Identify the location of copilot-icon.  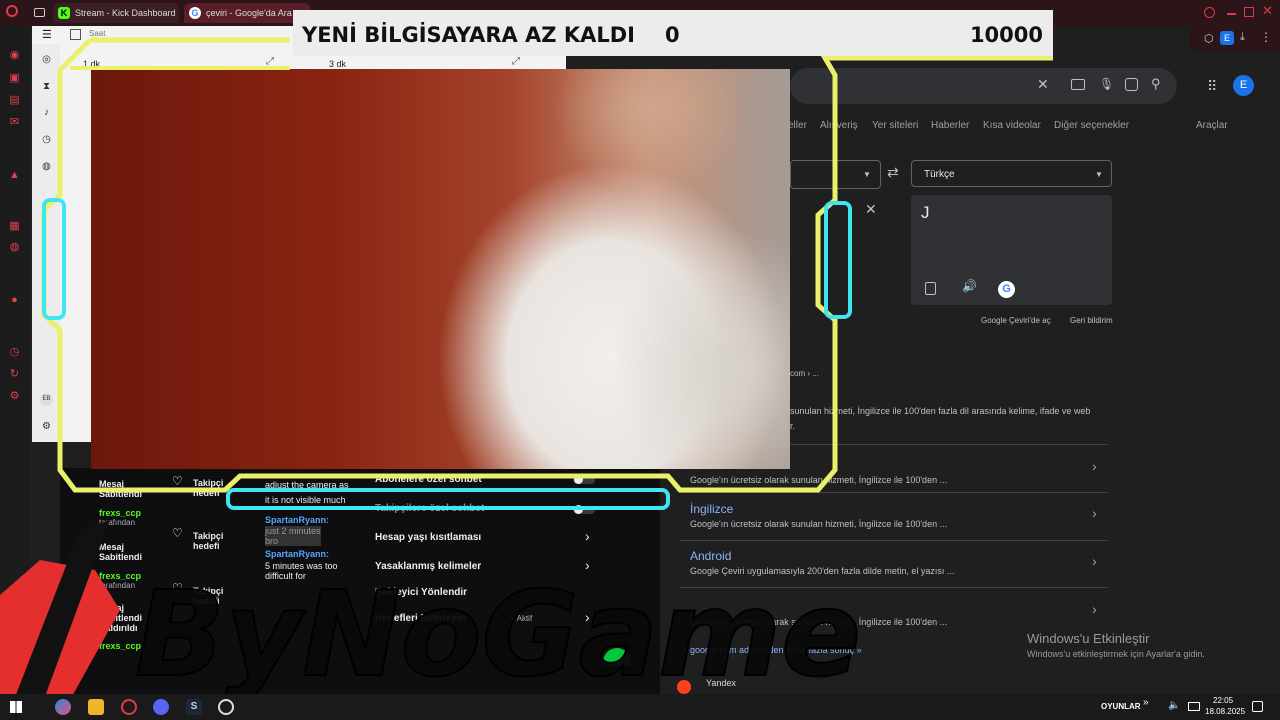
(63, 707).